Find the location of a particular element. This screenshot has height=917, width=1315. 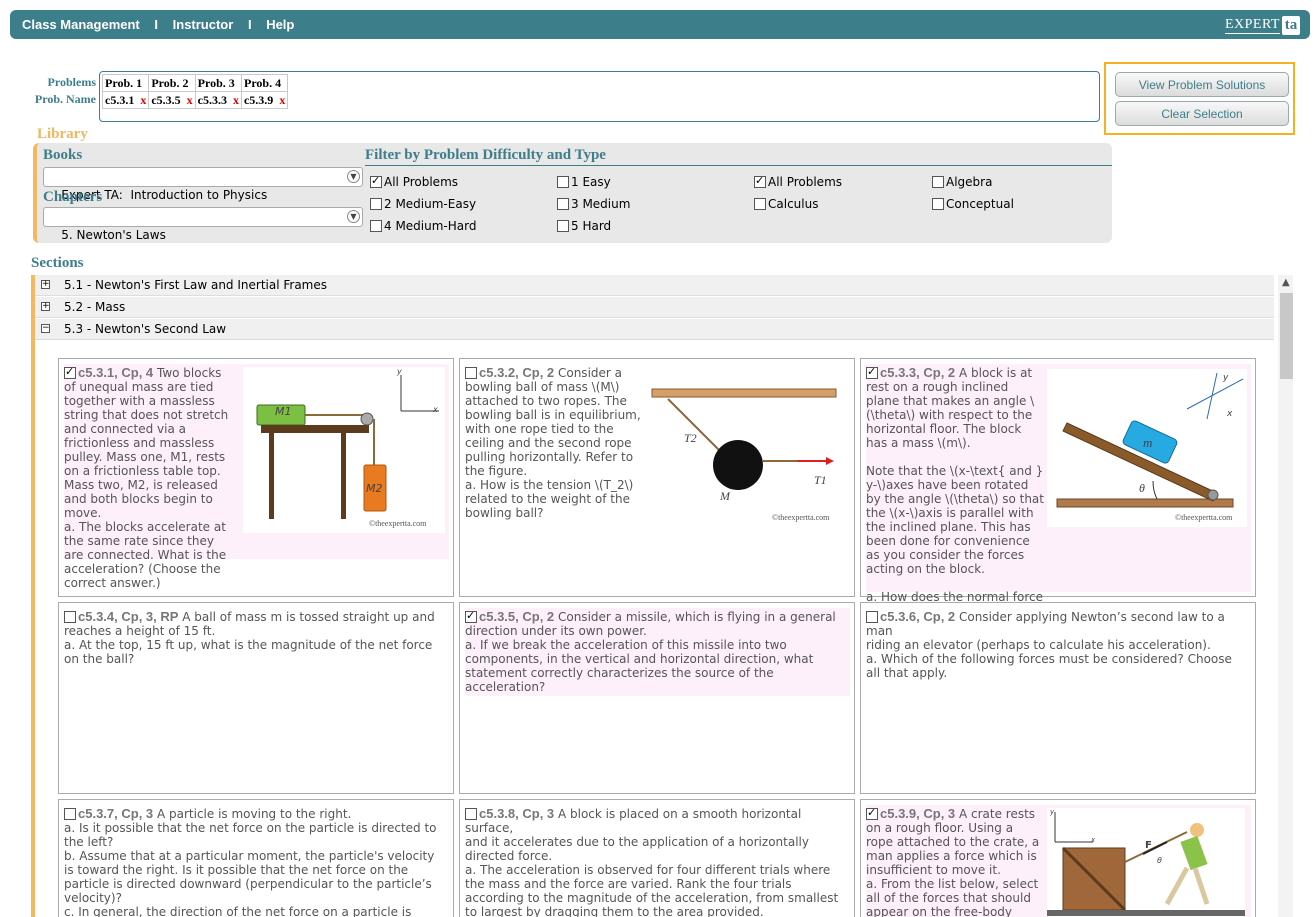

prob-name-cell: c5.3.3 x is located at coordinates (218, 100).